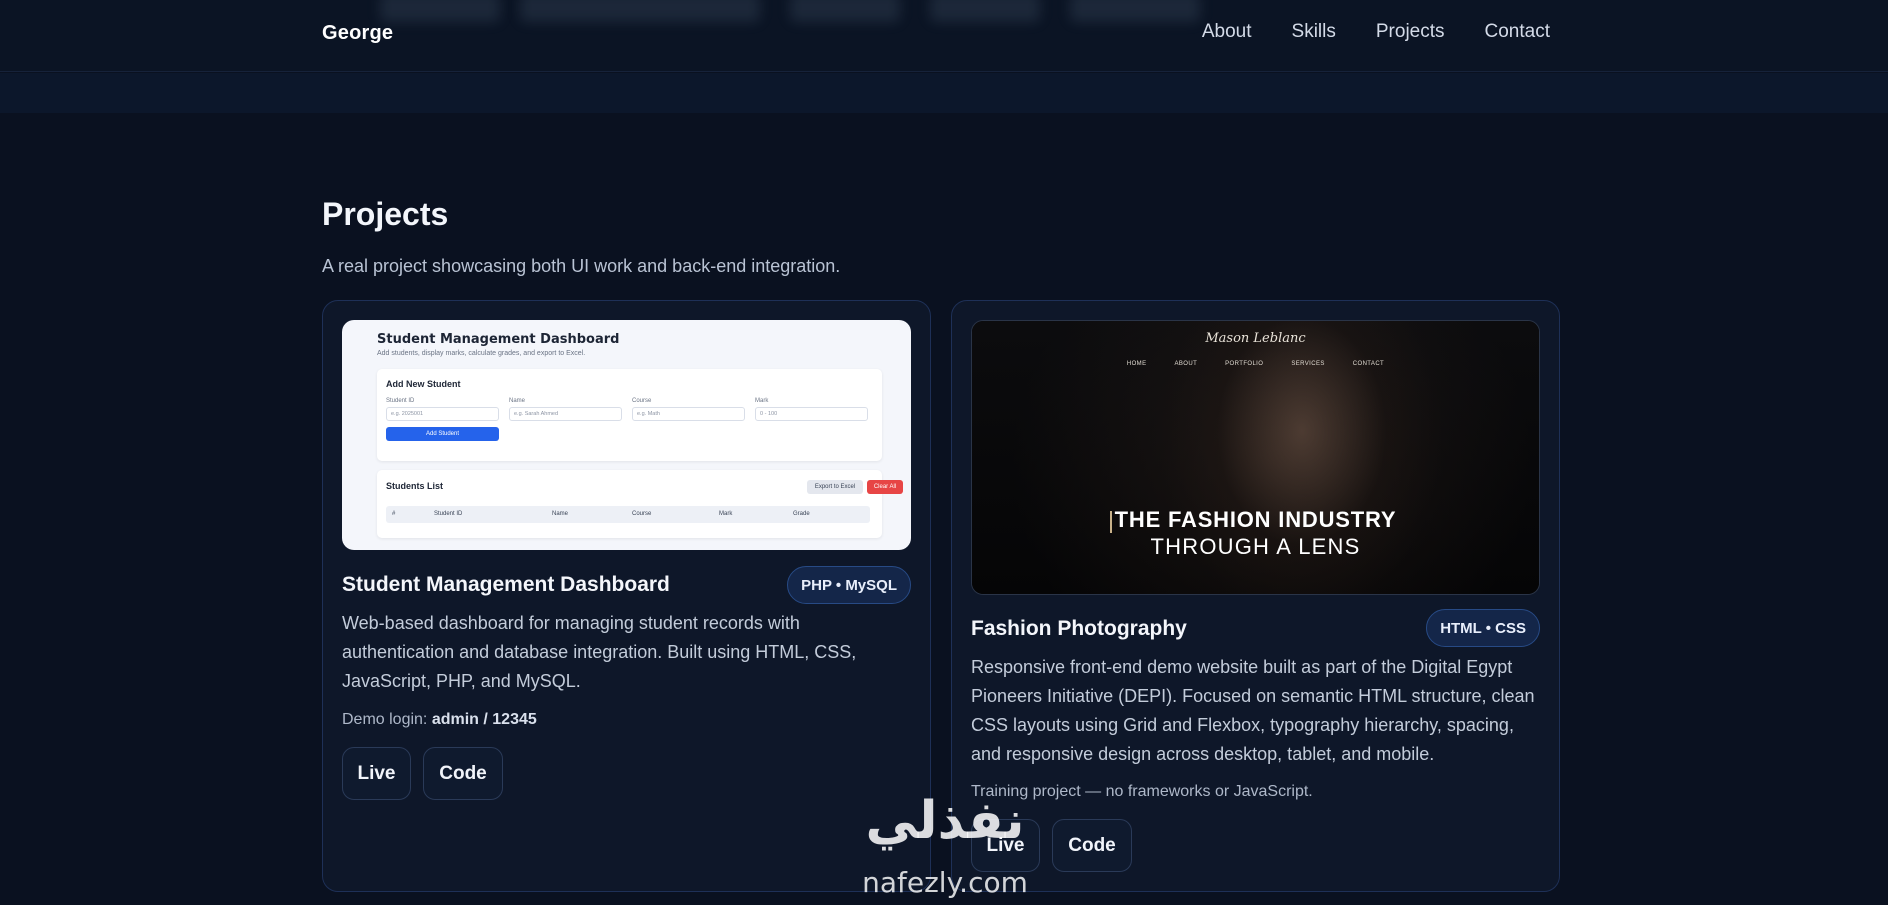  Describe the element at coordinates (385, 214) in the screenshot. I see `section-title: Projects` at that location.